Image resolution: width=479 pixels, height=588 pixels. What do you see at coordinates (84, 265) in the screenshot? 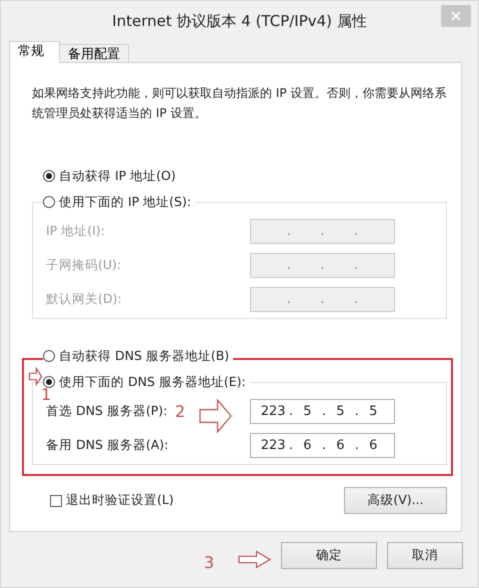
I see `field-label: 子网掩码(U):` at bounding box center [84, 265].